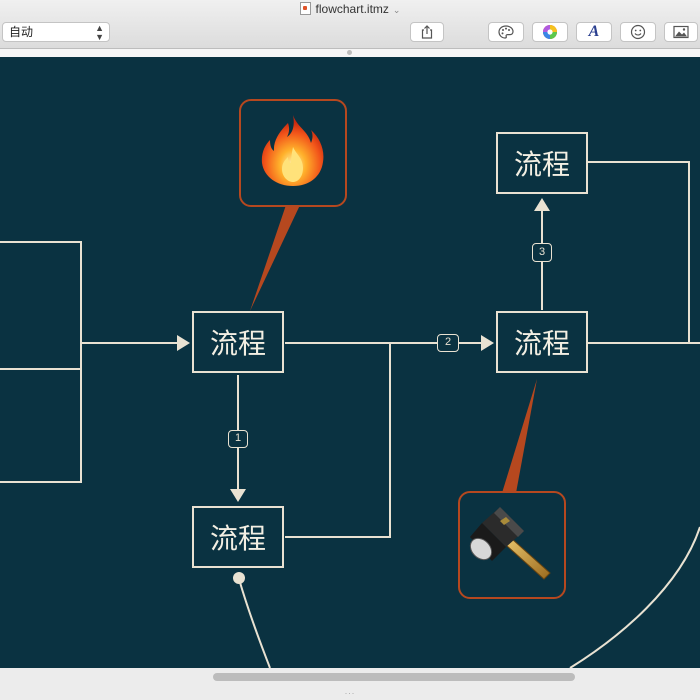 Image resolution: width=700 pixels, height=700 pixels. Describe the element at coordinates (397, 10) in the screenshot. I see `title-menu-chevron-icon: ⌄` at that location.